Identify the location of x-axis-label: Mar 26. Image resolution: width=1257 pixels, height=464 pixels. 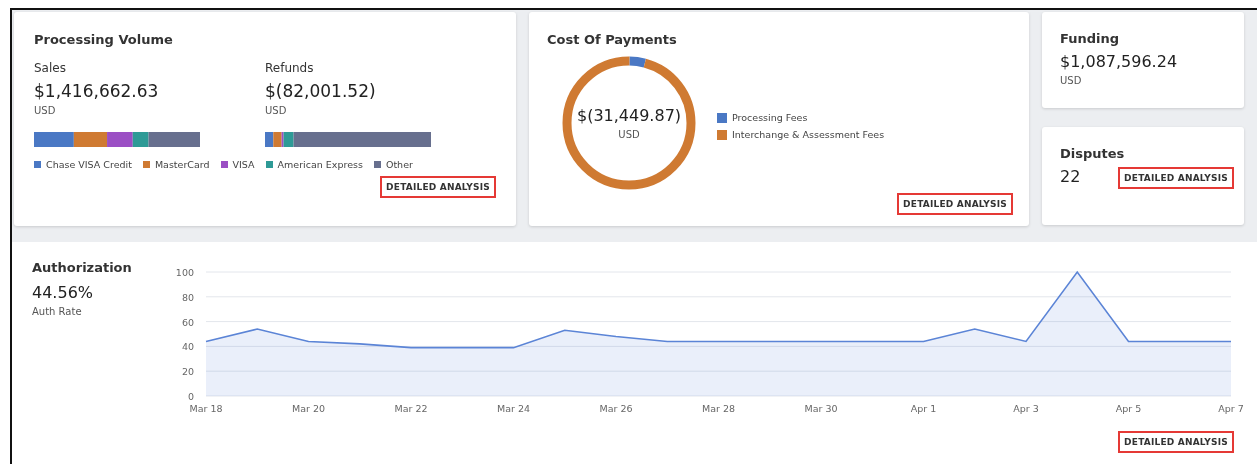
(616, 408).